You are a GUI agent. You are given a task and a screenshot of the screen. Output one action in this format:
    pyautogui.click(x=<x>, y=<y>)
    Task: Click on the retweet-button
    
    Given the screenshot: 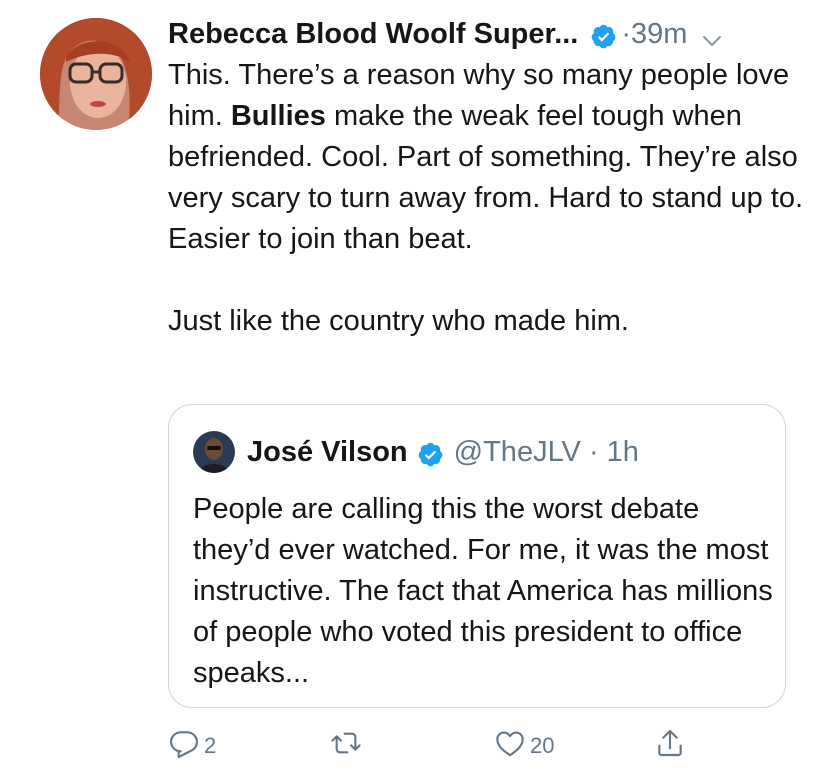 What is the action you would take?
    pyautogui.click(x=348, y=746)
    